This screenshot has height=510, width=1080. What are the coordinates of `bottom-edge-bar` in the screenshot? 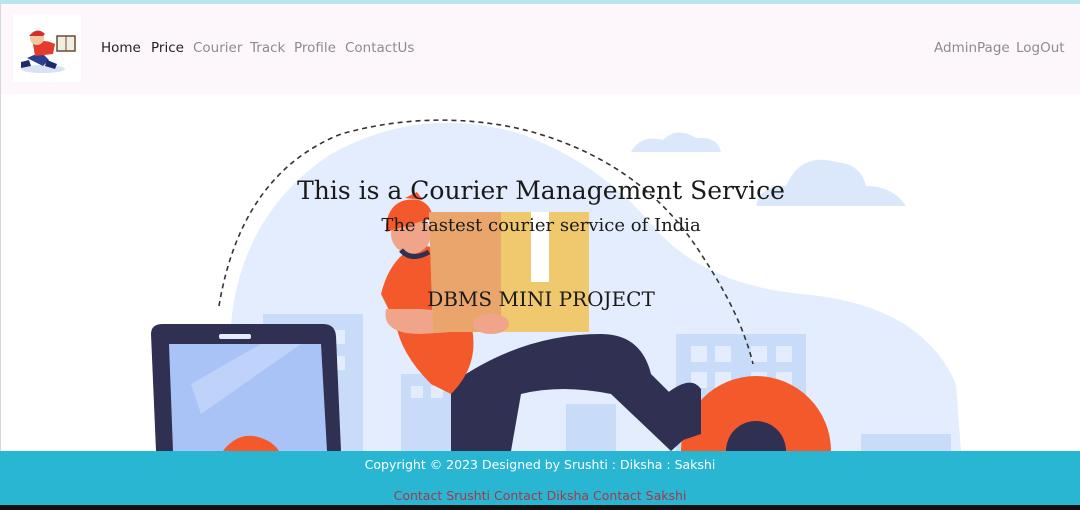 It's located at (540, 507).